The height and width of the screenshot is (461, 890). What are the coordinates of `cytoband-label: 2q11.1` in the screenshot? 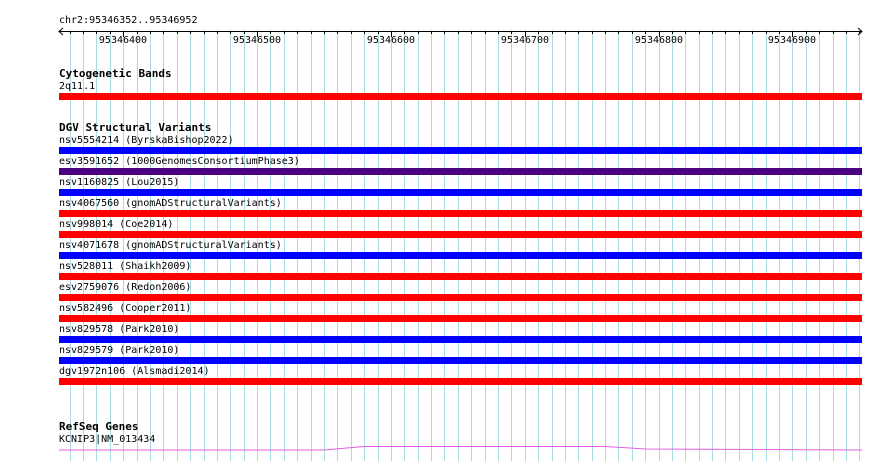 It's located at (77, 86).